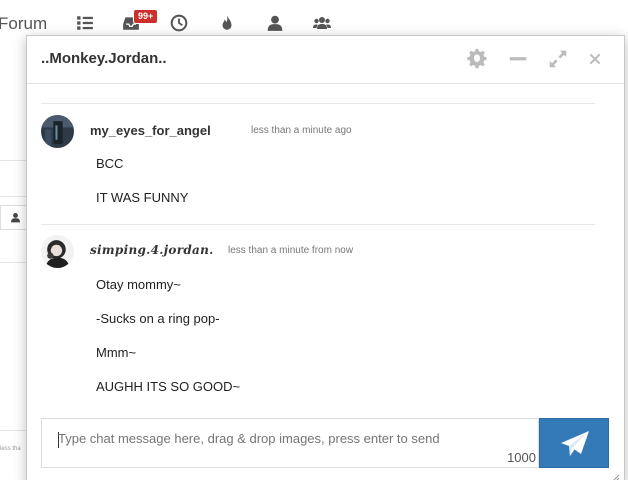 The height and width of the screenshot is (480, 628). What do you see at coordinates (10, 449) in the screenshot?
I see `timestamp-snippet: less tha` at bounding box center [10, 449].